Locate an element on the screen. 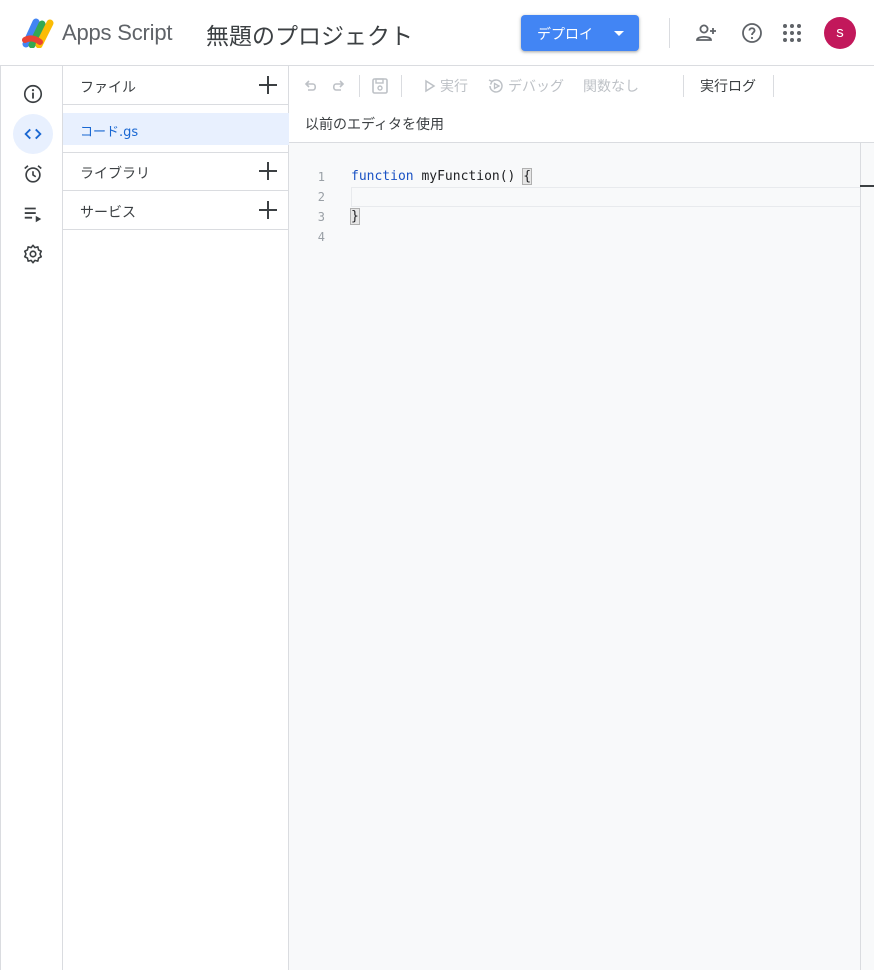 This screenshot has width=874, height=970. triggers-nav-button is located at coordinates (33, 174).